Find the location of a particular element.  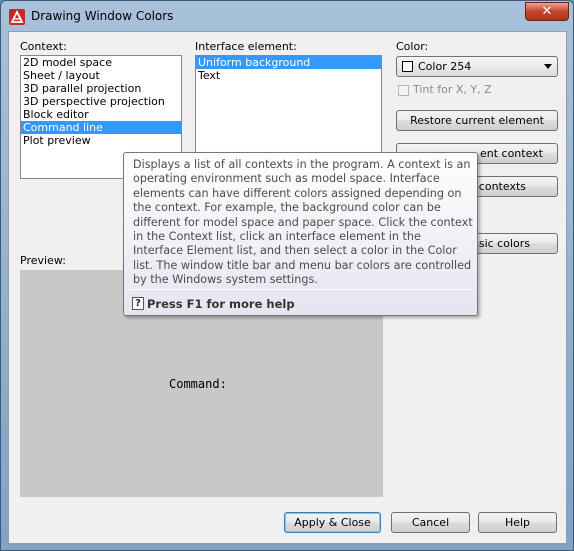

autocad-app-icon is located at coordinates (17, 17).